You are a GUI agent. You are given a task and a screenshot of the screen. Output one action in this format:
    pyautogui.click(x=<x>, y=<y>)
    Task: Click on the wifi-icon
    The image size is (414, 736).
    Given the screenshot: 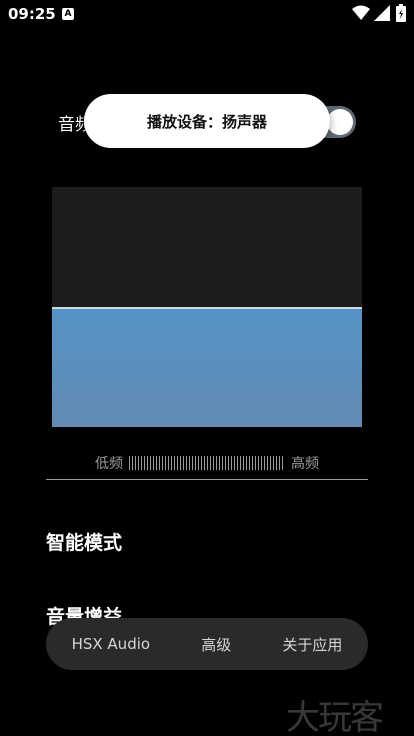 What is the action you would take?
    pyautogui.click(x=361, y=12)
    